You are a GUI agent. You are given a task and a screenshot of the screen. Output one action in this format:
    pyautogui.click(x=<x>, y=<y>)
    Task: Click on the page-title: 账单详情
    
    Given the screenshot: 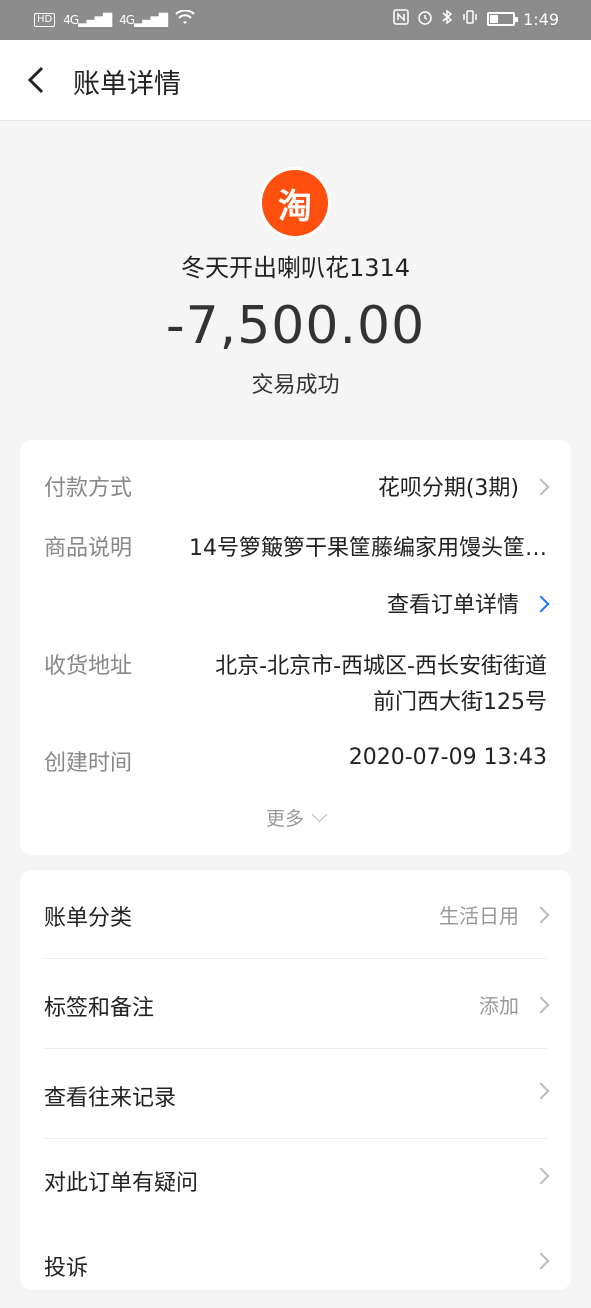 What is the action you would take?
    pyautogui.click(x=127, y=84)
    